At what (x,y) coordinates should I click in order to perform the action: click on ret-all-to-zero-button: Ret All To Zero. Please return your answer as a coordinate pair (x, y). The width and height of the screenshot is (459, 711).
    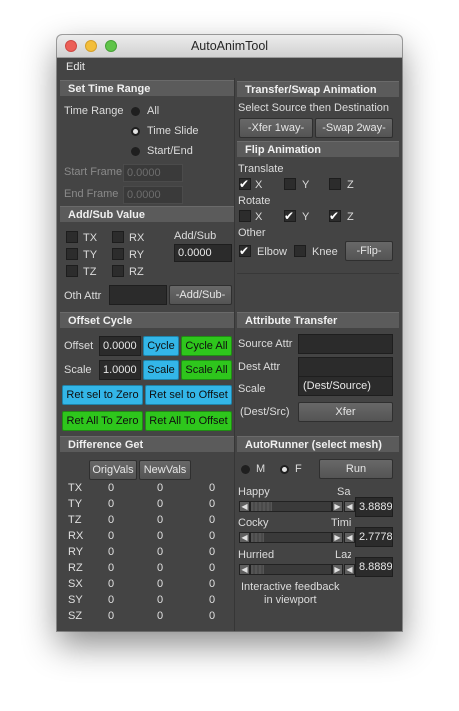
    Looking at the image, I should click on (102, 421).